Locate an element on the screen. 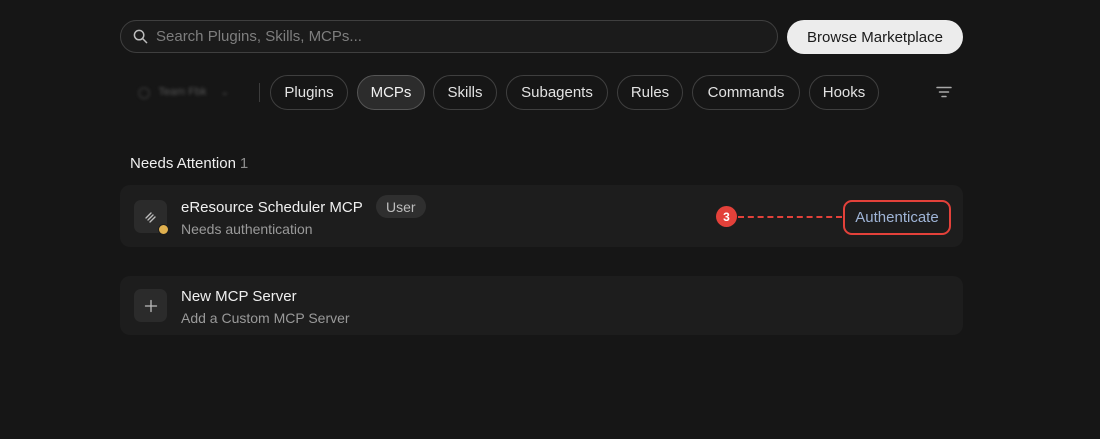 This screenshot has height=439, width=1100. new-server-title: New MCP Server is located at coordinates (239, 296).